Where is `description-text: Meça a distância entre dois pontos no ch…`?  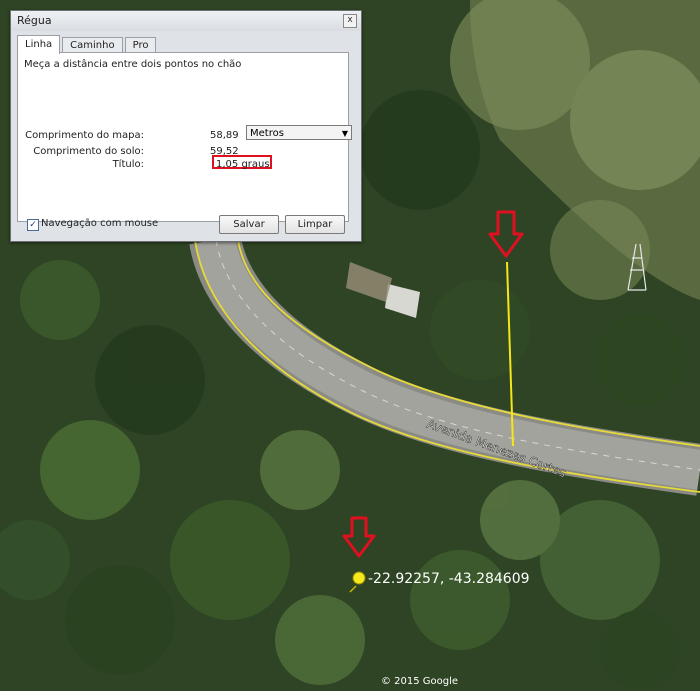
description-text: Meça a distância entre dois pontos no ch… is located at coordinates (133, 64).